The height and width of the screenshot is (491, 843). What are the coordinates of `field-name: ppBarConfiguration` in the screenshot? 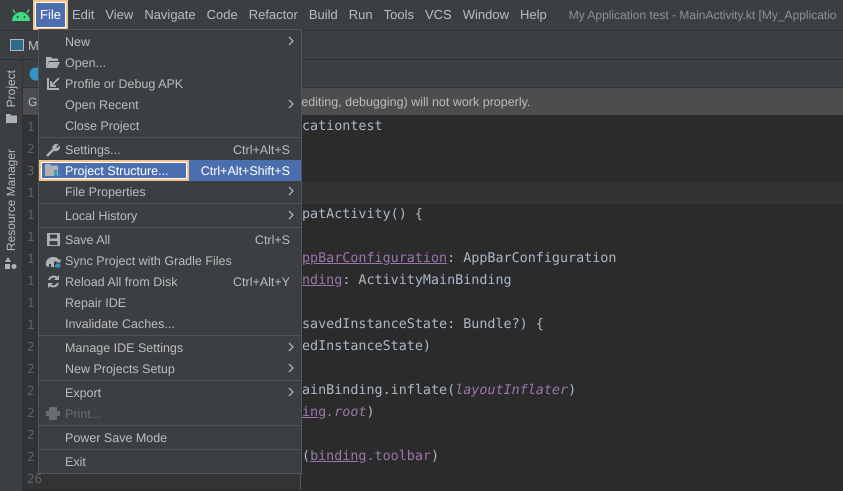 It's located at (375, 258).